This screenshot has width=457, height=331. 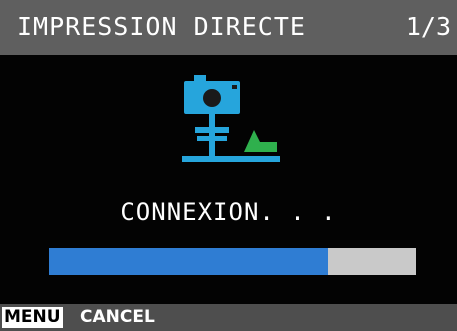 What do you see at coordinates (212, 94) in the screenshot?
I see `camera-icon` at bounding box center [212, 94].